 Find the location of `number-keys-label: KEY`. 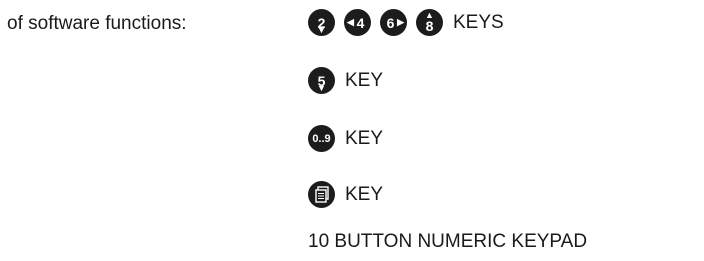

number-keys-label: KEY is located at coordinates (364, 138).